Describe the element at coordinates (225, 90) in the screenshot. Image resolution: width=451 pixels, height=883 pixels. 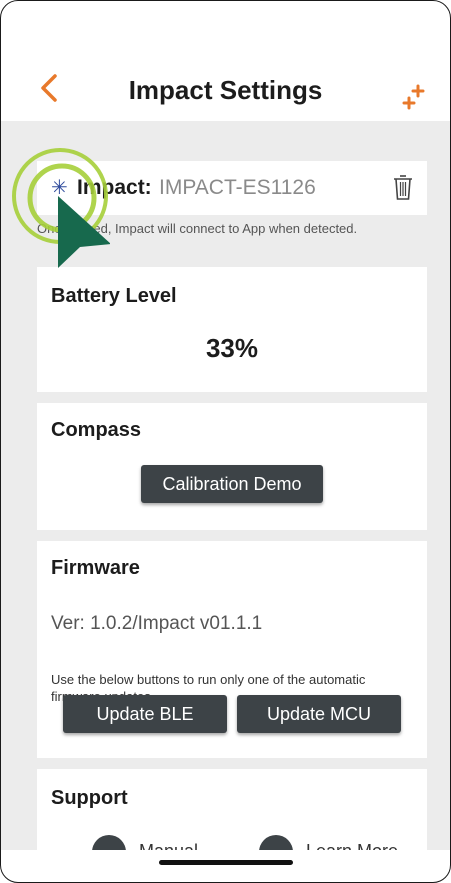
I see `page-title: Impact Settings` at that location.